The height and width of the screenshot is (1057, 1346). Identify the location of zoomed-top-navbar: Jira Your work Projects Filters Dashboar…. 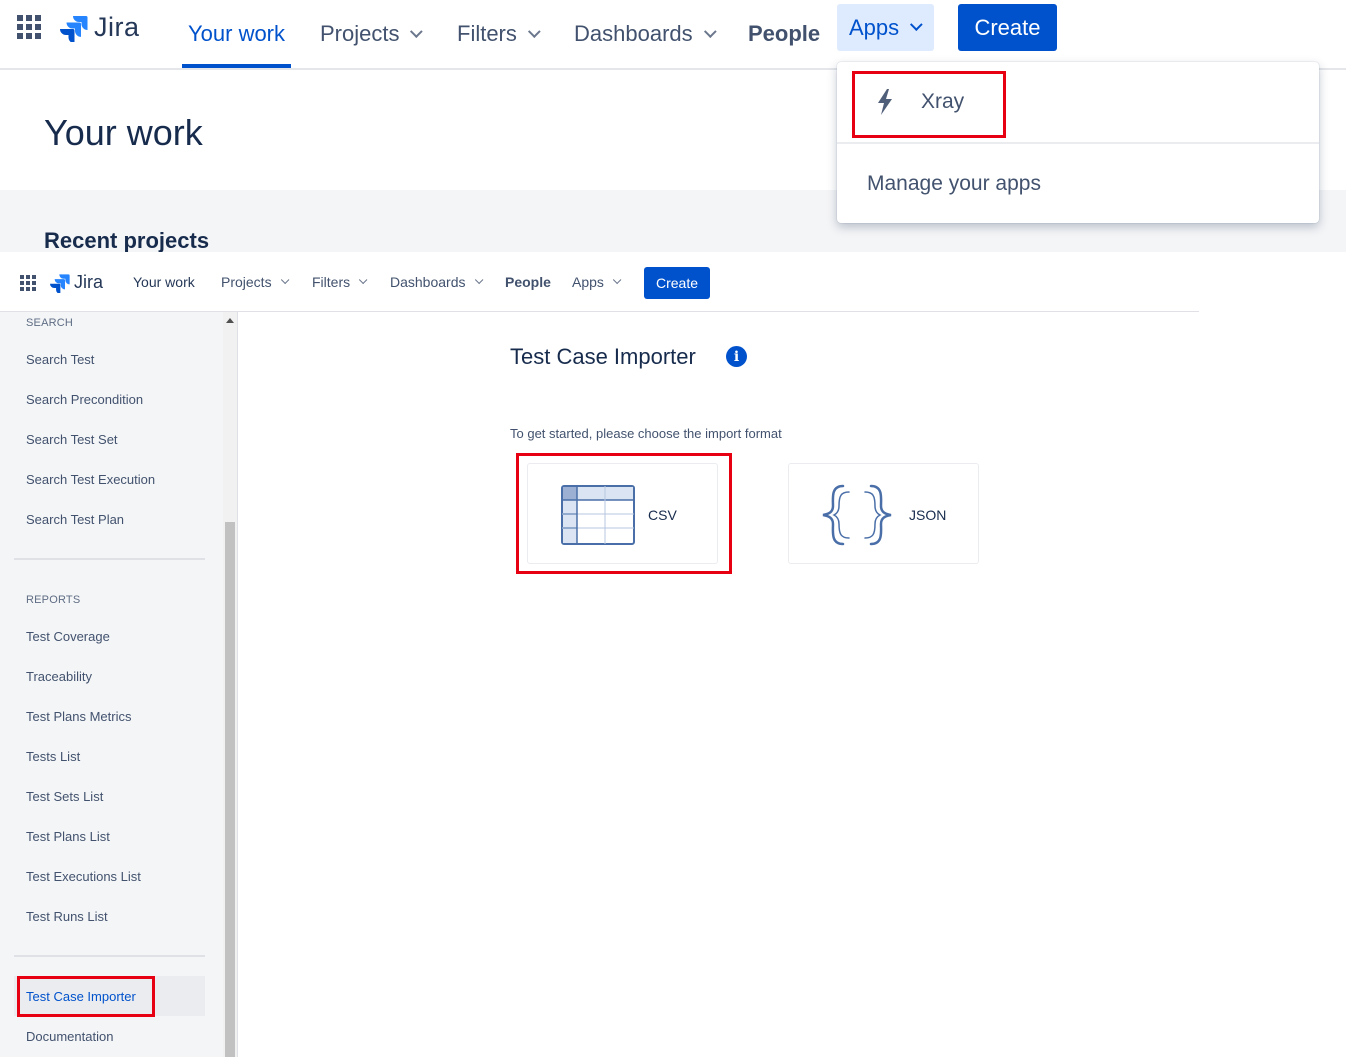
(673, 35).